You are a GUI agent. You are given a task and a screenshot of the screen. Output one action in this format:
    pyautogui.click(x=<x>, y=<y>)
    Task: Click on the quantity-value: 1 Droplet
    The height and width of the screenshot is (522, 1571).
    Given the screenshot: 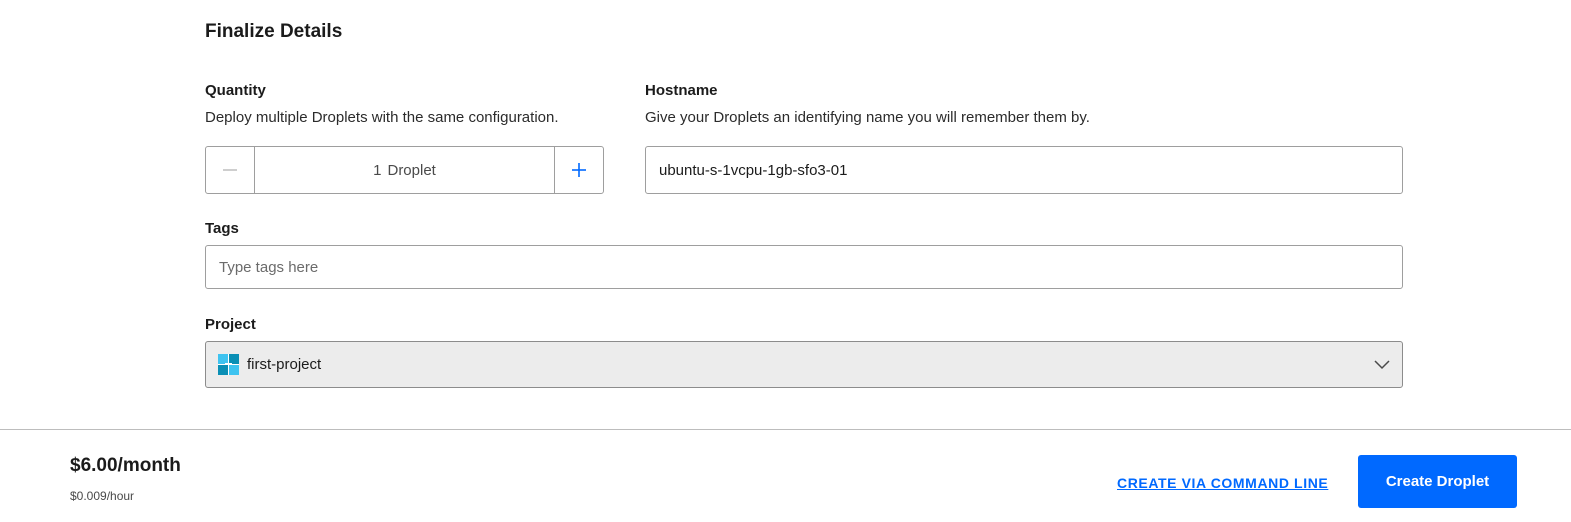 What is the action you would take?
    pyautogui.click(x=404, y=170)
    